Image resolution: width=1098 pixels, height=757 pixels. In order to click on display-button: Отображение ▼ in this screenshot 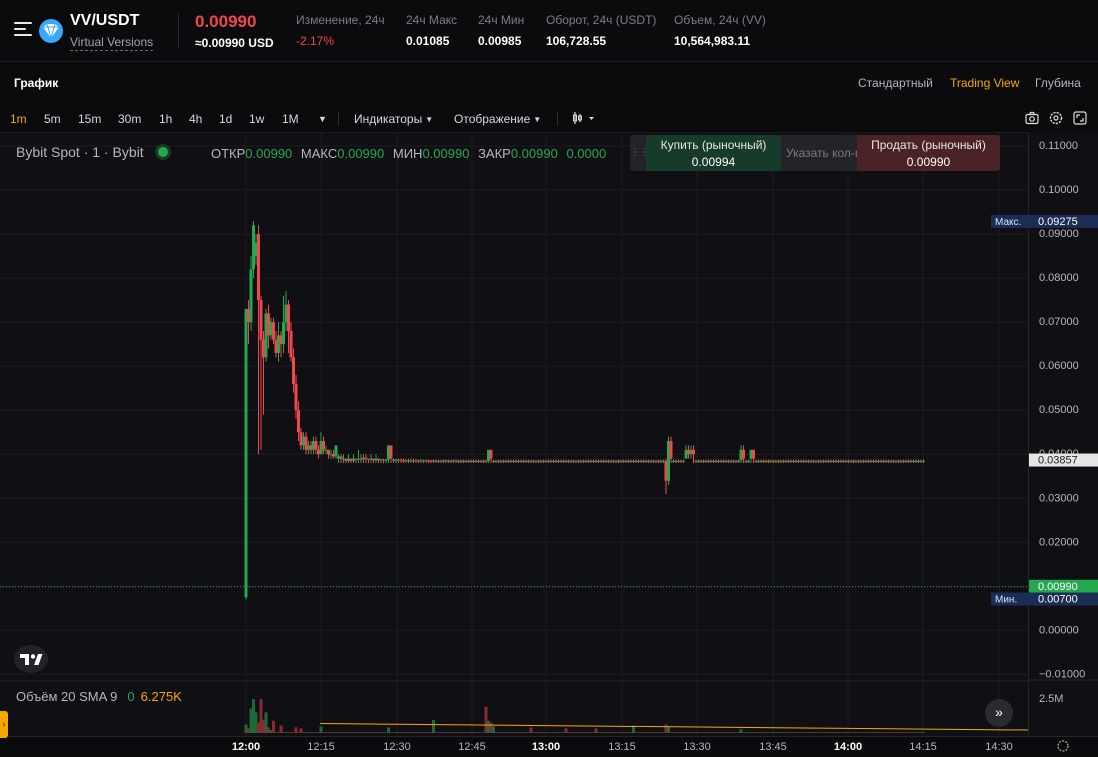, I will do `click(497, 119)`.